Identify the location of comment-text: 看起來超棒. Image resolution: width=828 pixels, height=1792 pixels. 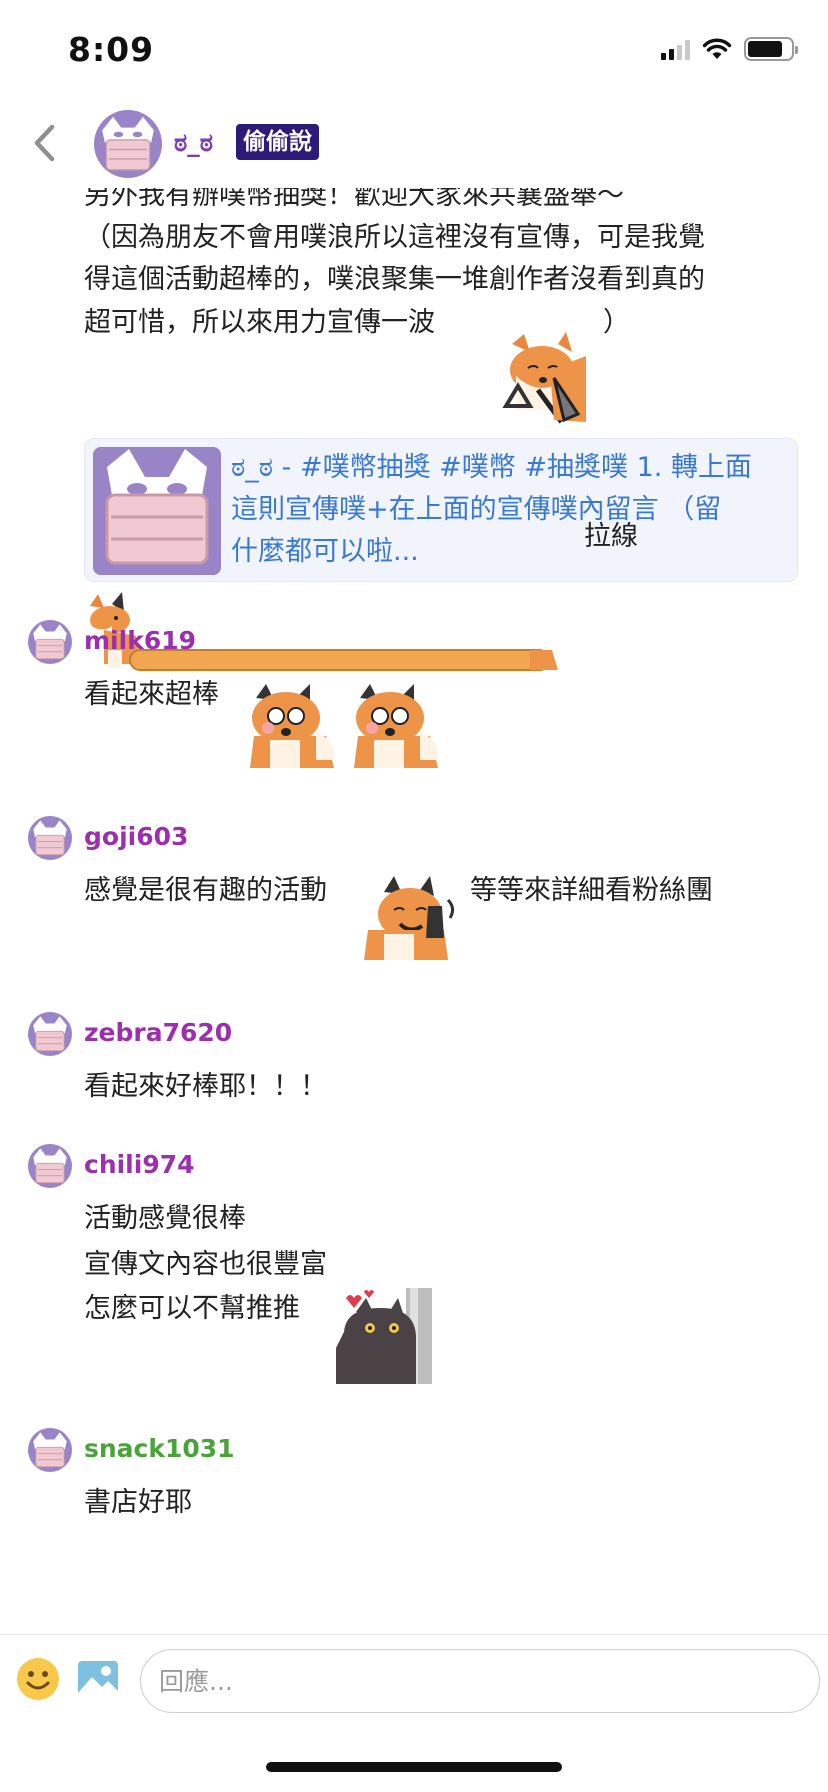
(151, 694).